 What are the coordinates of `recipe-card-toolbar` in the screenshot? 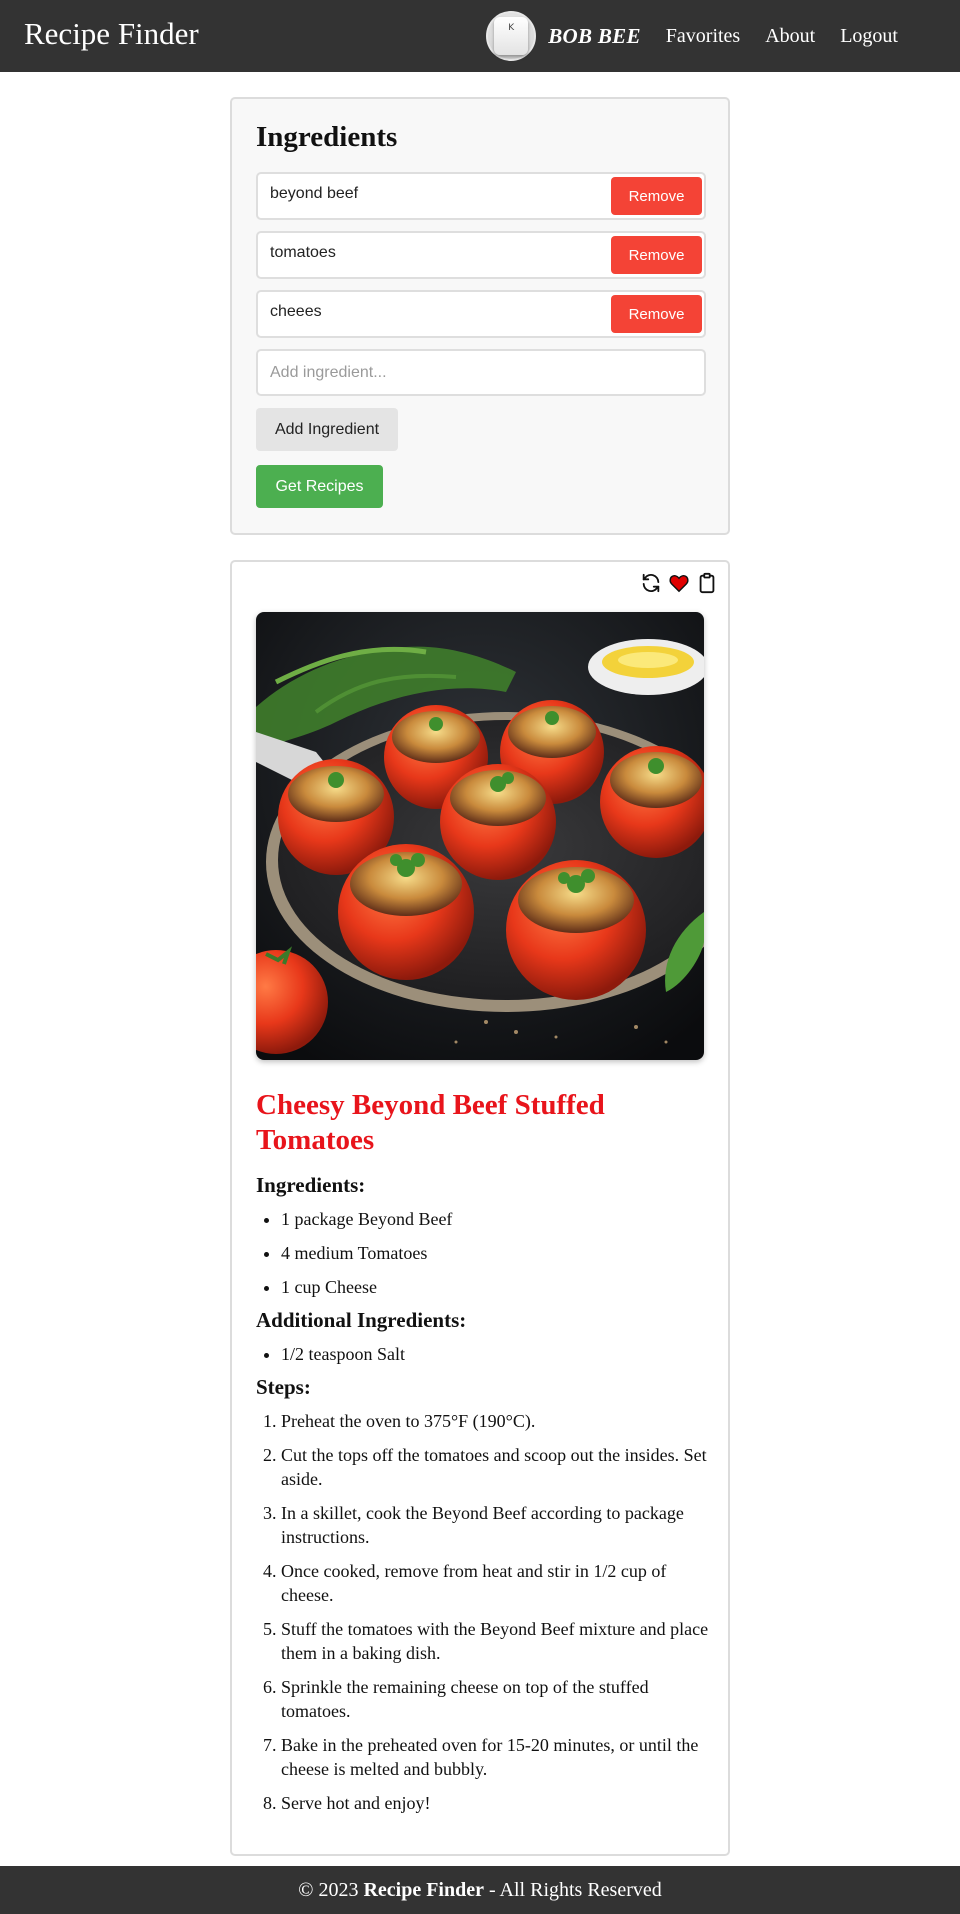 It's located at (679, 583).